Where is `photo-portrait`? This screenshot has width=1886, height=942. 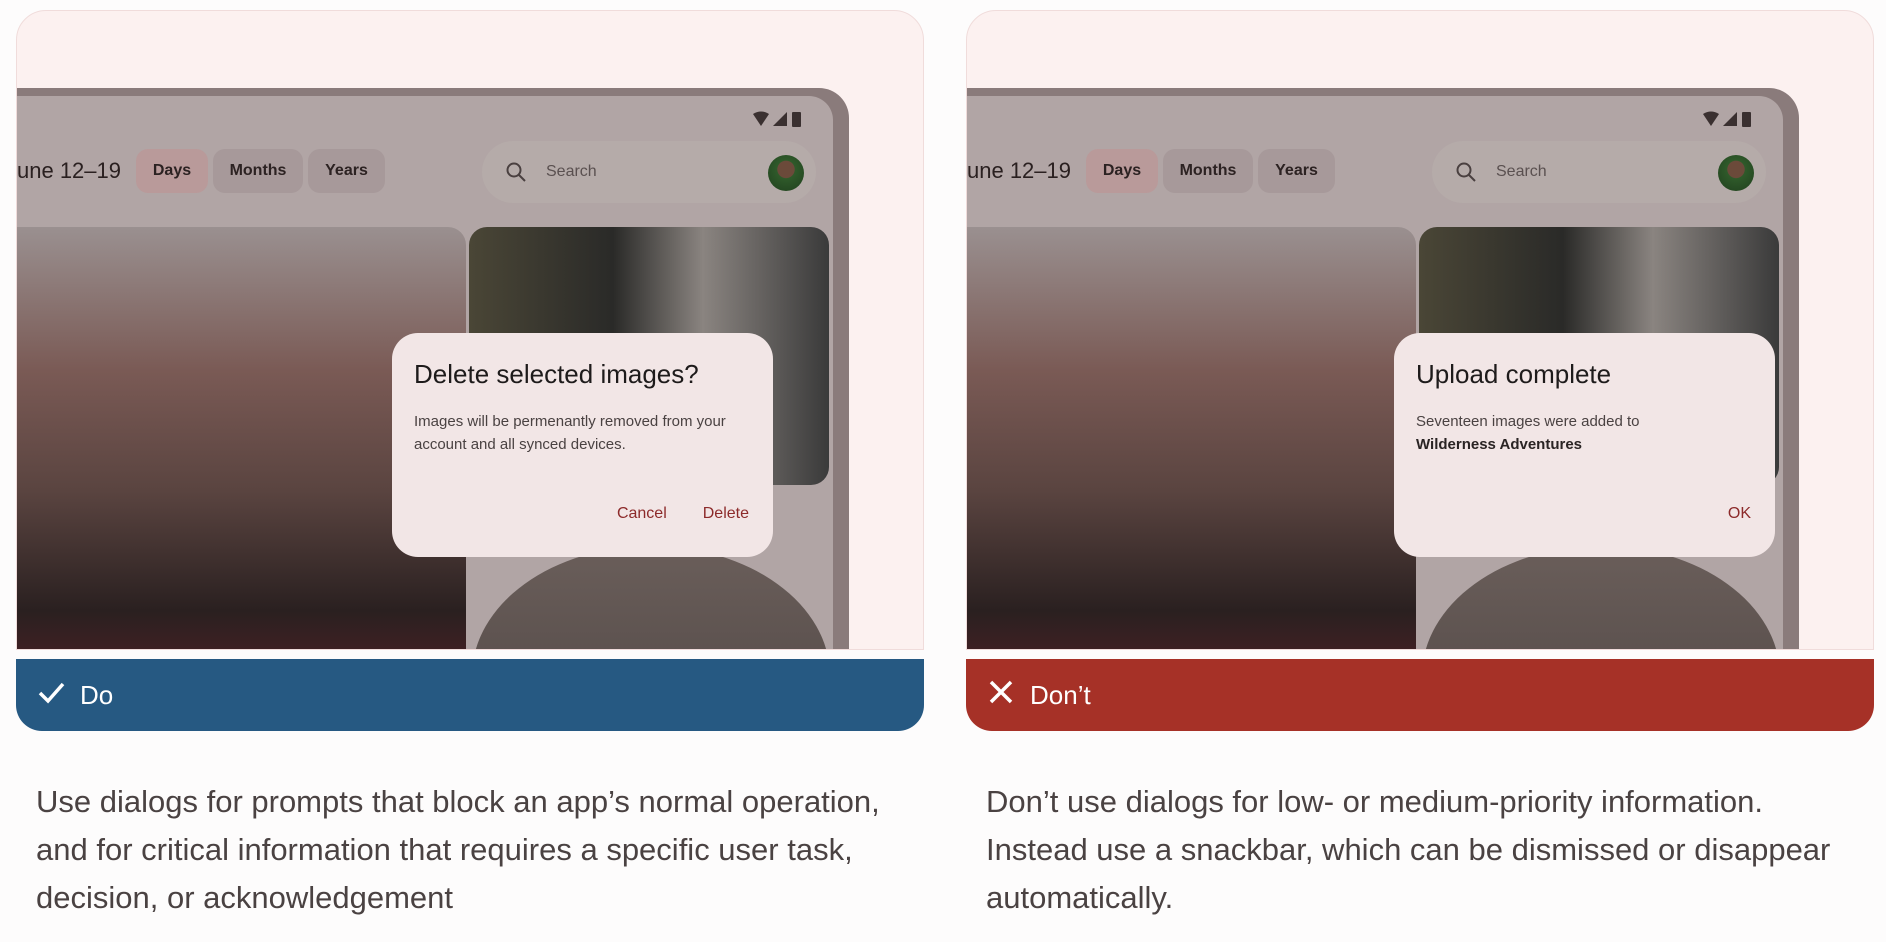
photo-portrait is located at coordinates (1191, 438).